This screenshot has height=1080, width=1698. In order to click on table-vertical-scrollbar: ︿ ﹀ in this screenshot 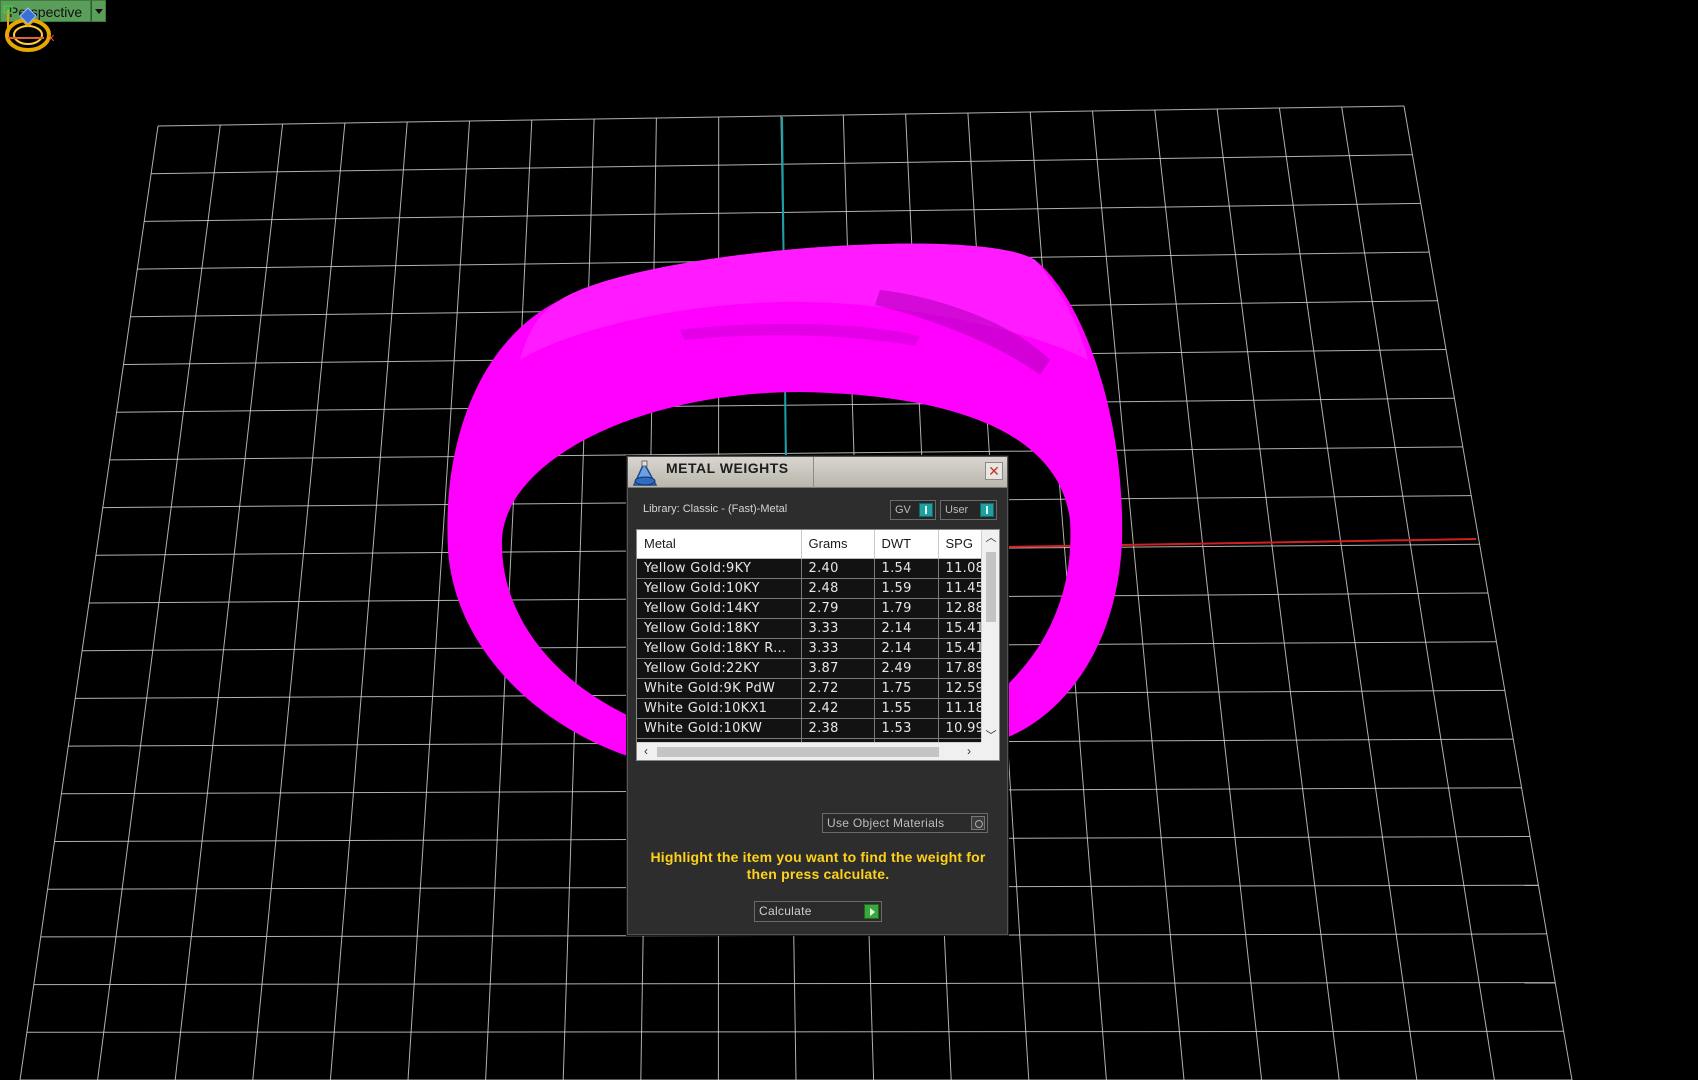, I will do `click(990, 637)`.